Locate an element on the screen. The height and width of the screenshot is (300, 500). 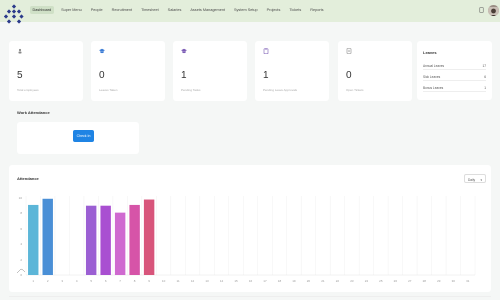
x-tick-label: 16 is located at coordinates (250, 281).